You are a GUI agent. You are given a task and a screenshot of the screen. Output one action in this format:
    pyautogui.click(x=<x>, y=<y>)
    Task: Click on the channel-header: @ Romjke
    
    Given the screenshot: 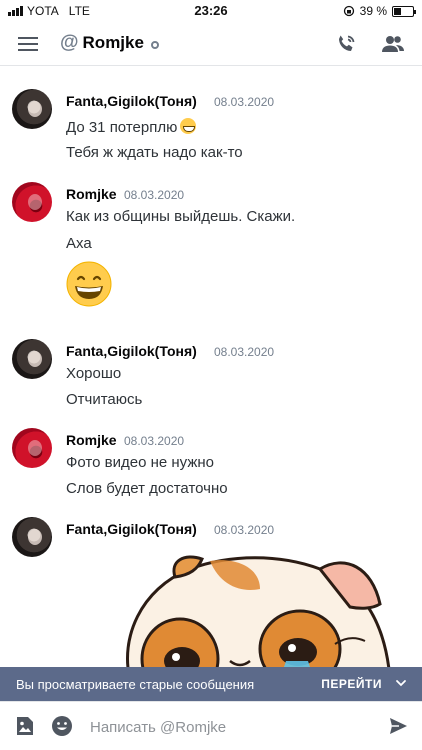 What is the action you would take?
    pyautogui.click(x=211, y=44)
    